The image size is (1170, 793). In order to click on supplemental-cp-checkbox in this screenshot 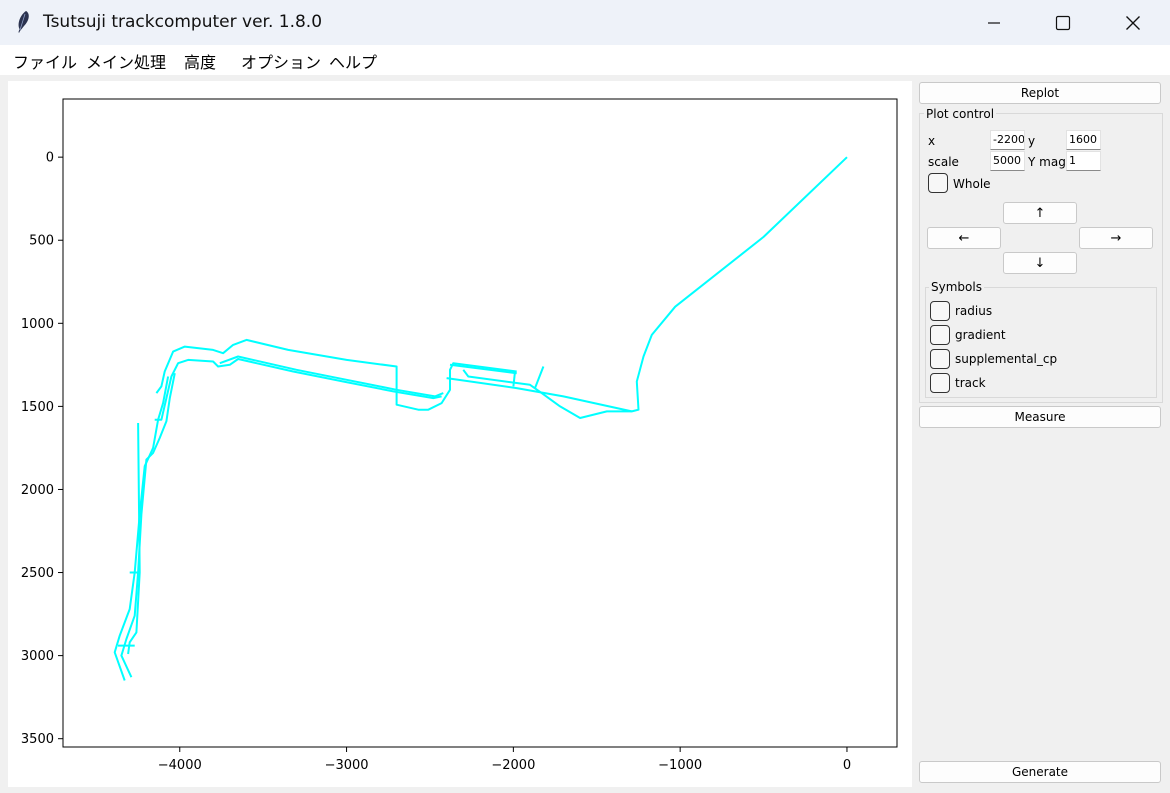, I will do `click(940, 359)`.